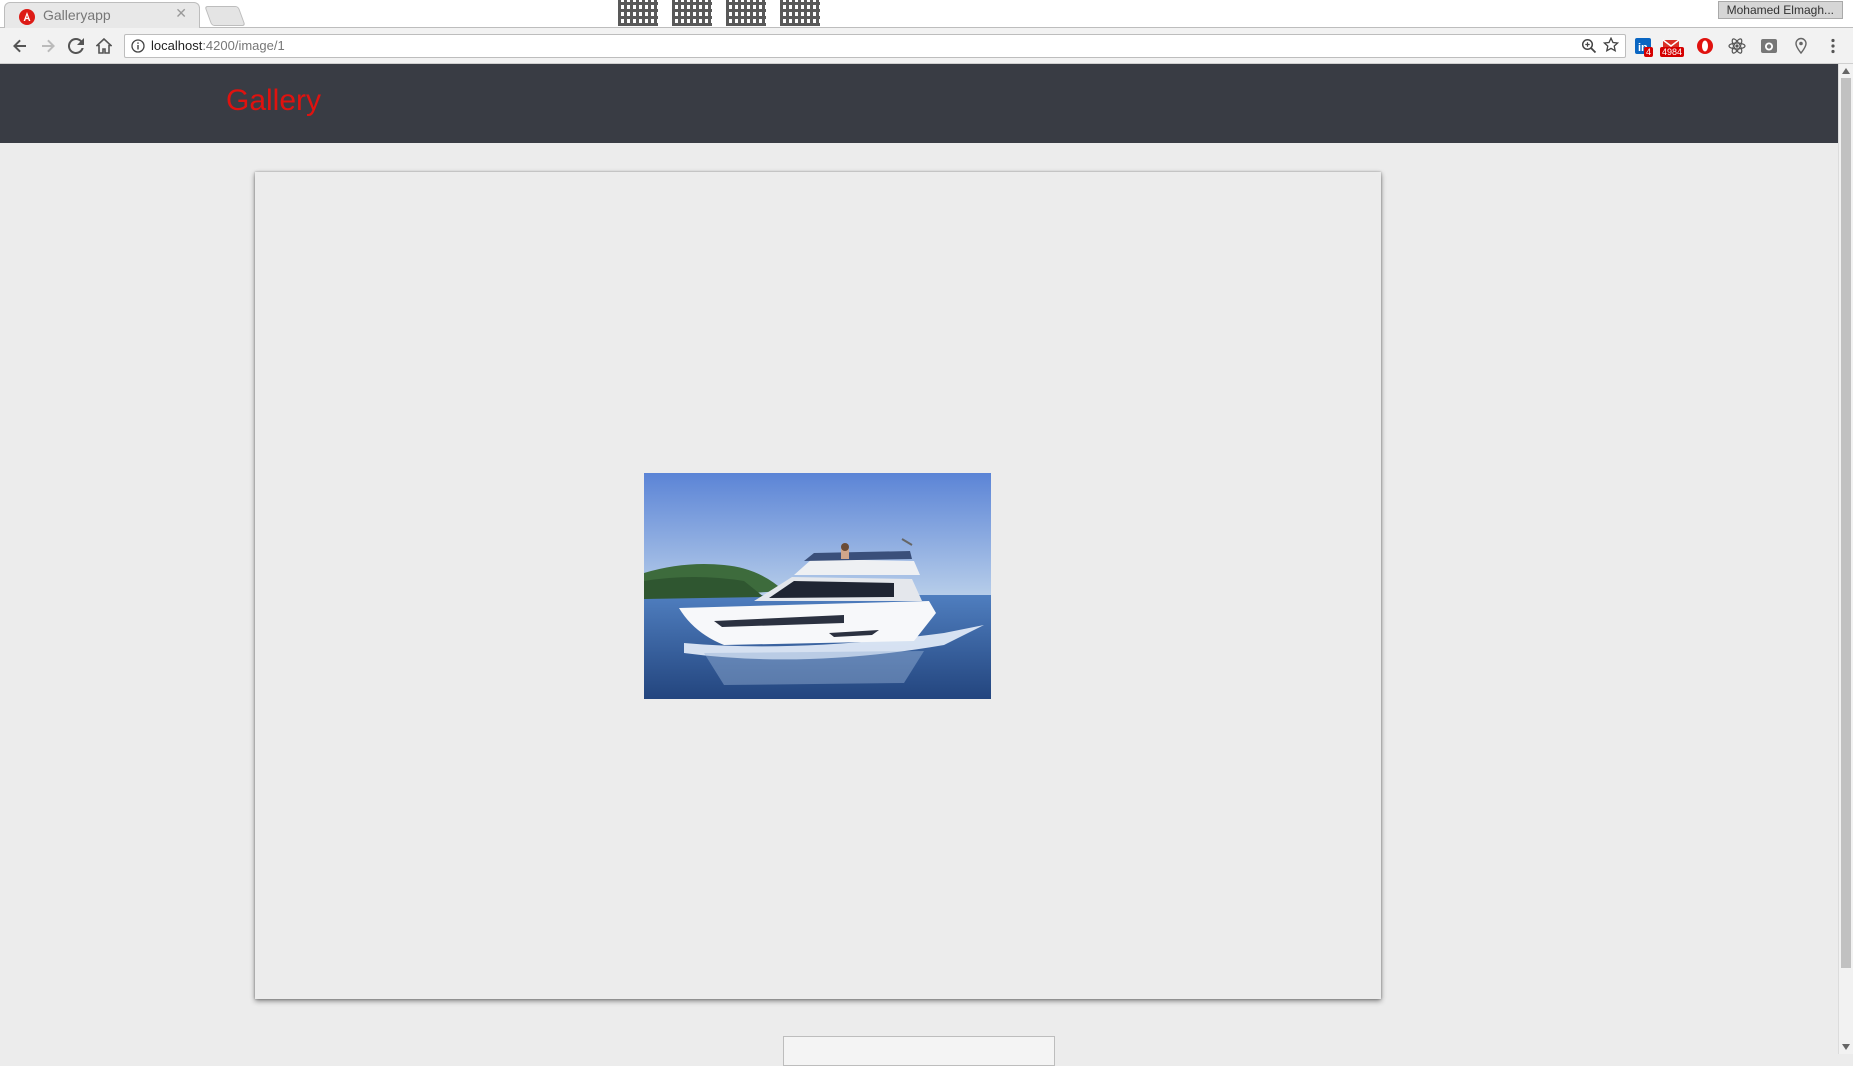  Describe the element at coordinates (1611, 45) in the screenshot. I see `bookmark-star-icon` at that location.